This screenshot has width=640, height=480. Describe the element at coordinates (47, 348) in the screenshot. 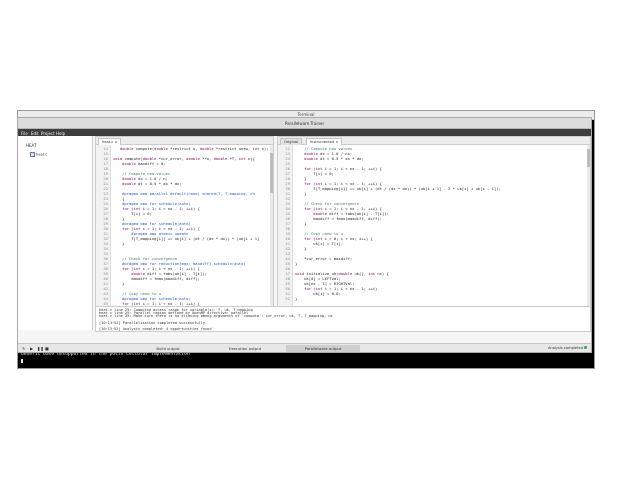

I see `stop-icon: ■` at that location.